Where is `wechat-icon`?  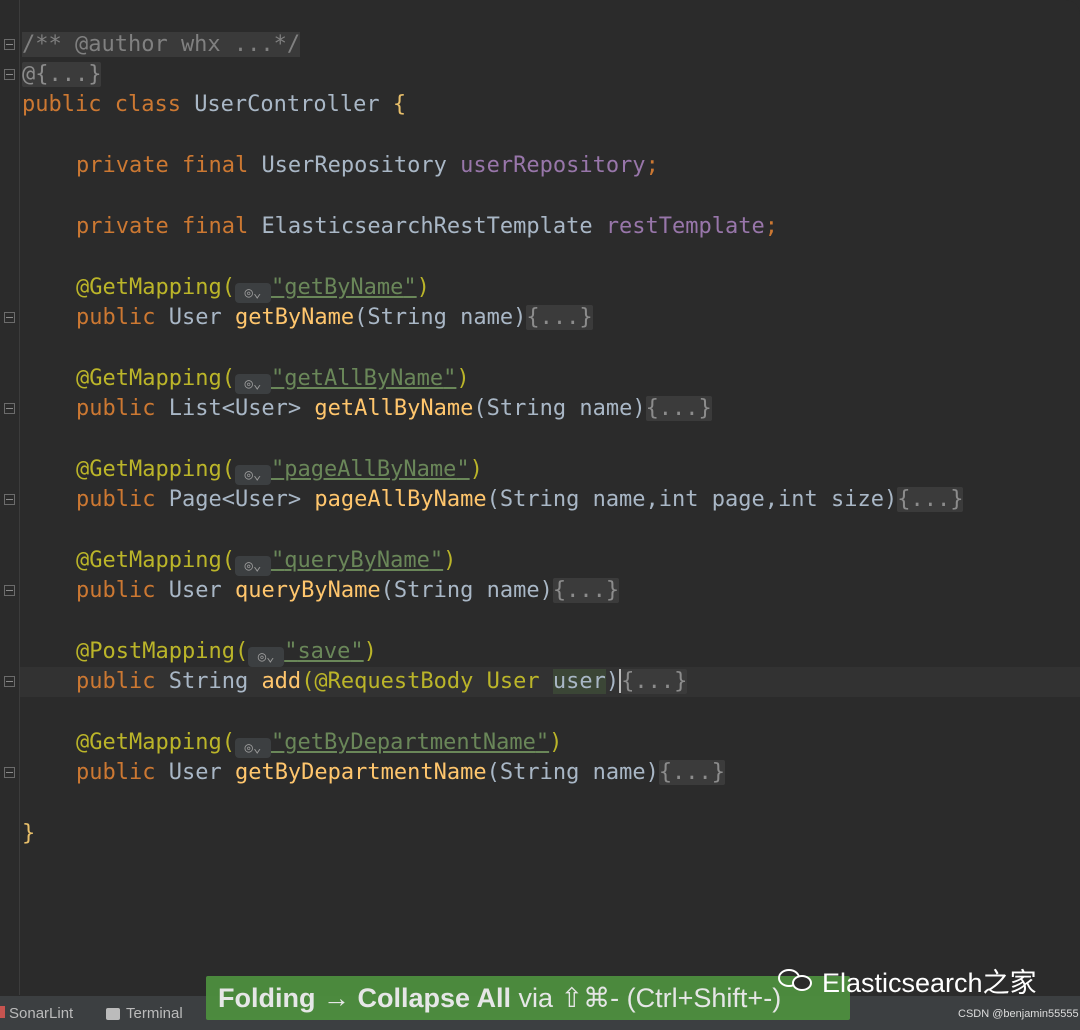
wechat-icon is located at coordinates (796, 980).